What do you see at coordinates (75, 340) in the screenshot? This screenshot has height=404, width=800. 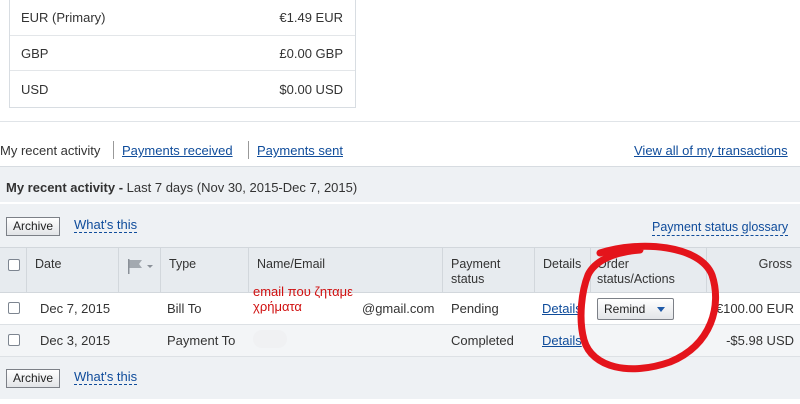 I see `row-date: Dec 3, 2015` at bounding box center [75, 340].